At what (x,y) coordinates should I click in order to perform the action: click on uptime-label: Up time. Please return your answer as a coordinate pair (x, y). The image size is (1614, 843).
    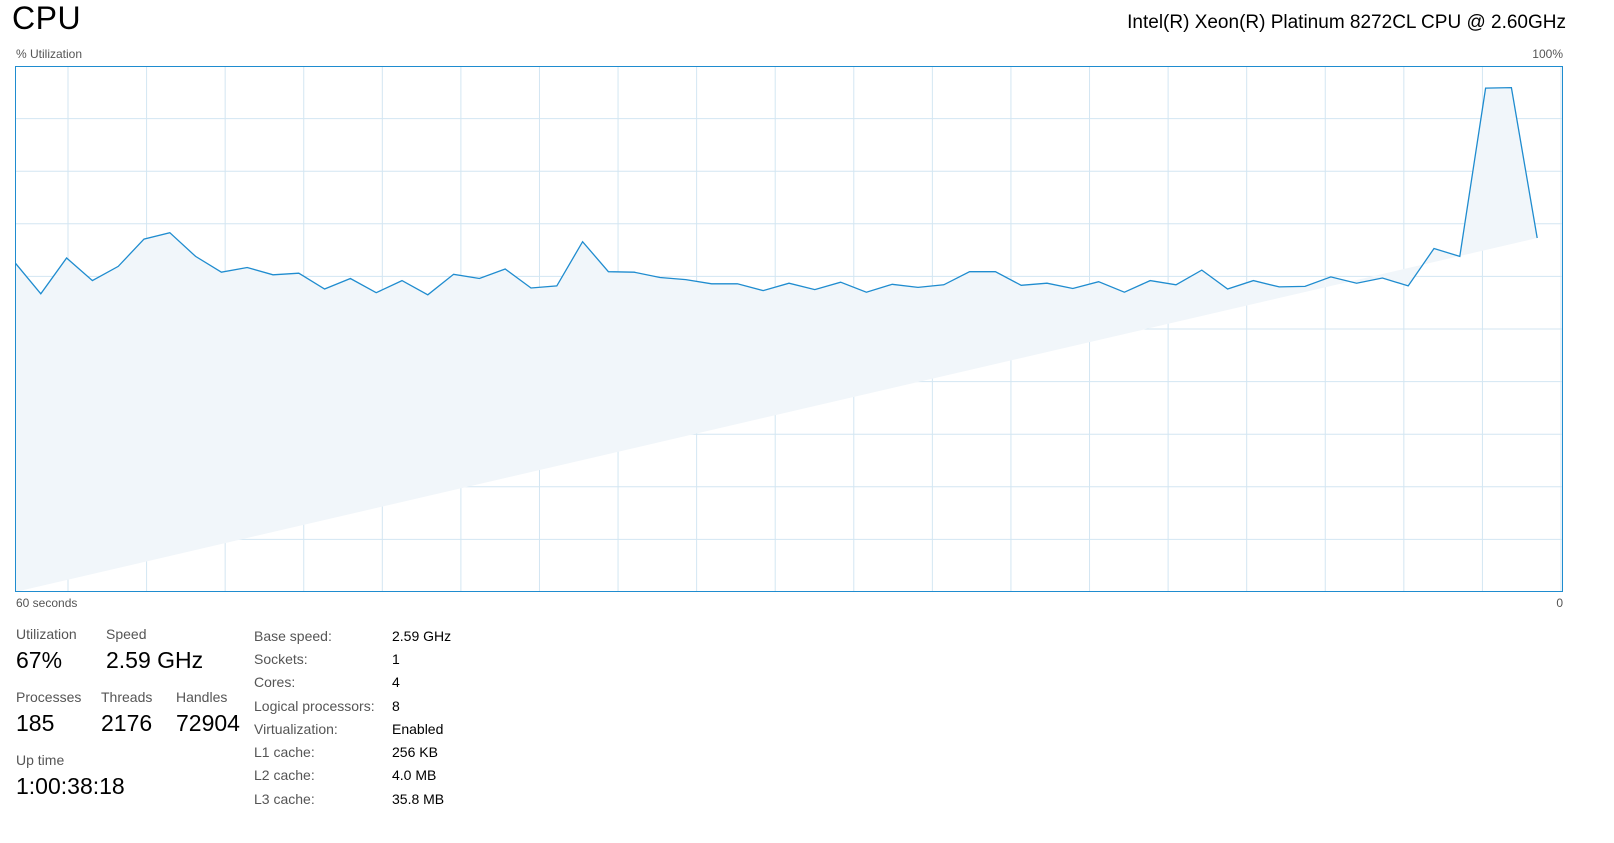
    Looking at the image, I should click on (40, 760).